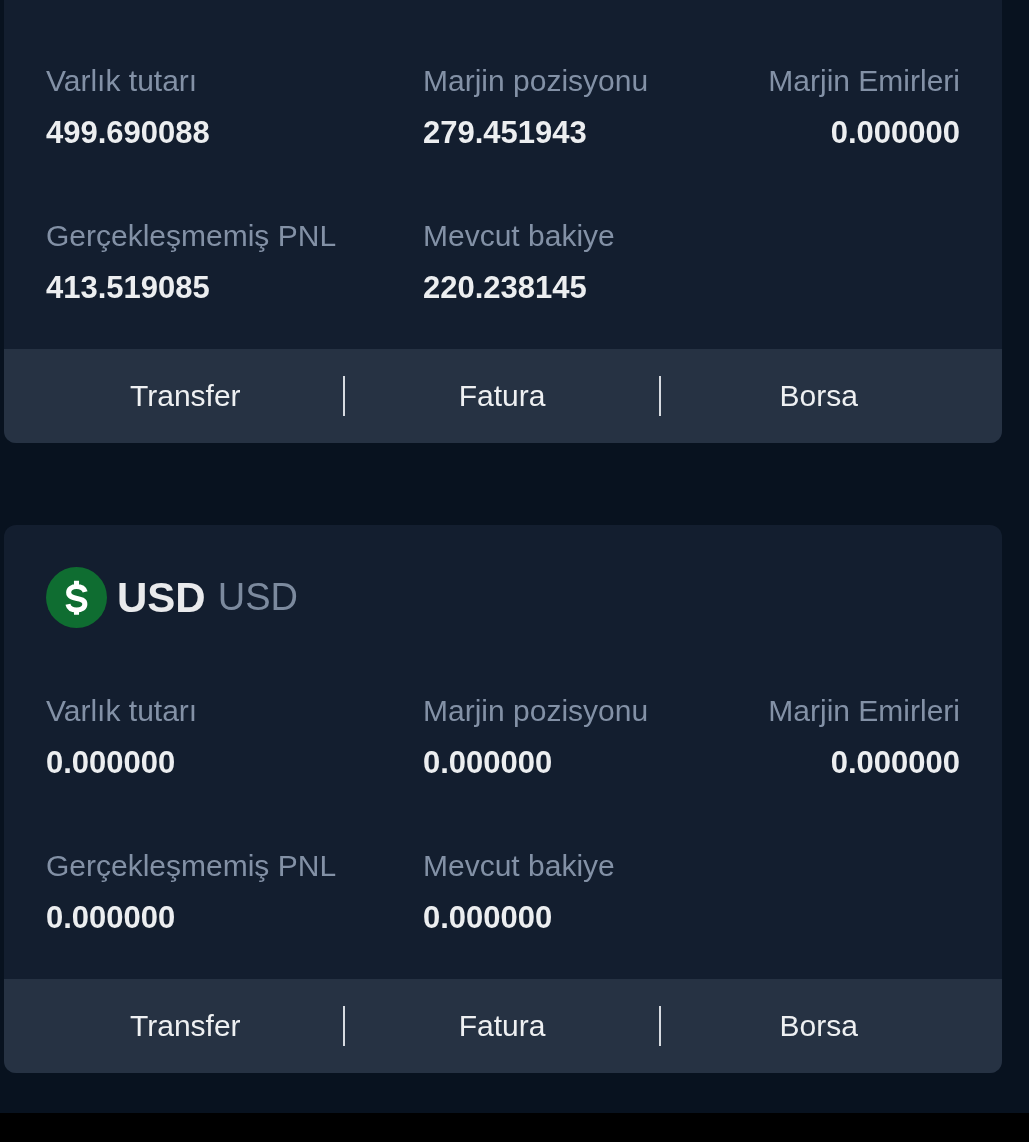 Image resolution: width=1029 pixels, height=1142 pixels. I want to click on field-value: 279.451943, so click(505, 133).